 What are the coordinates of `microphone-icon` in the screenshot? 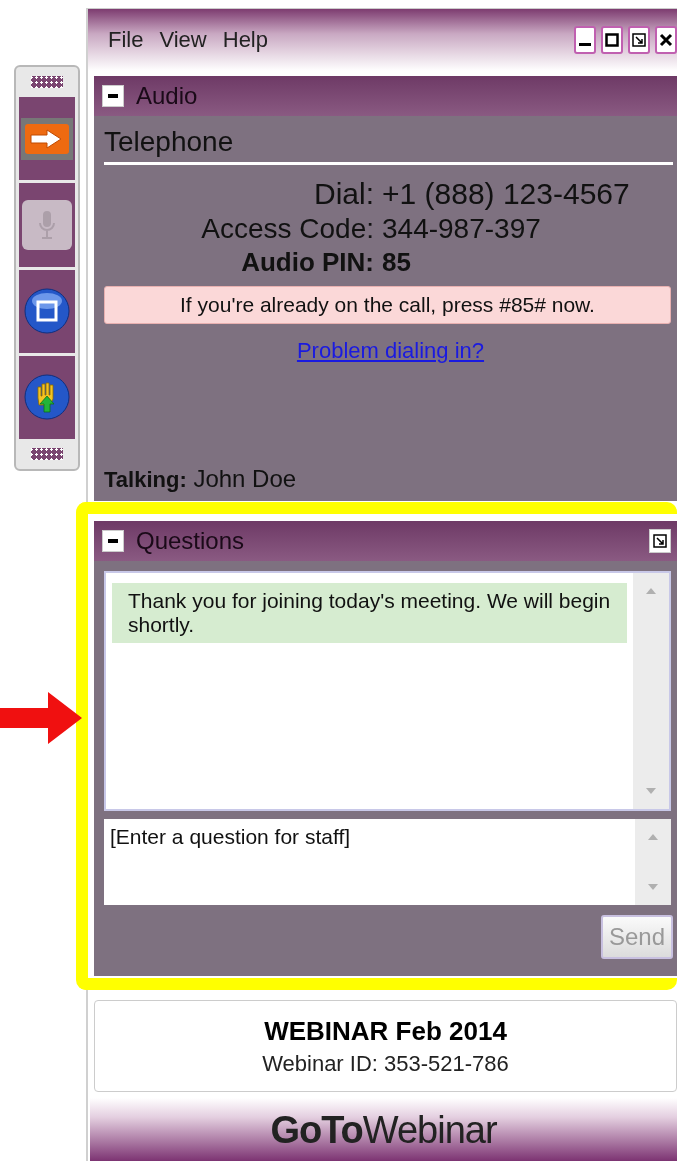 It's located at (47, 224).